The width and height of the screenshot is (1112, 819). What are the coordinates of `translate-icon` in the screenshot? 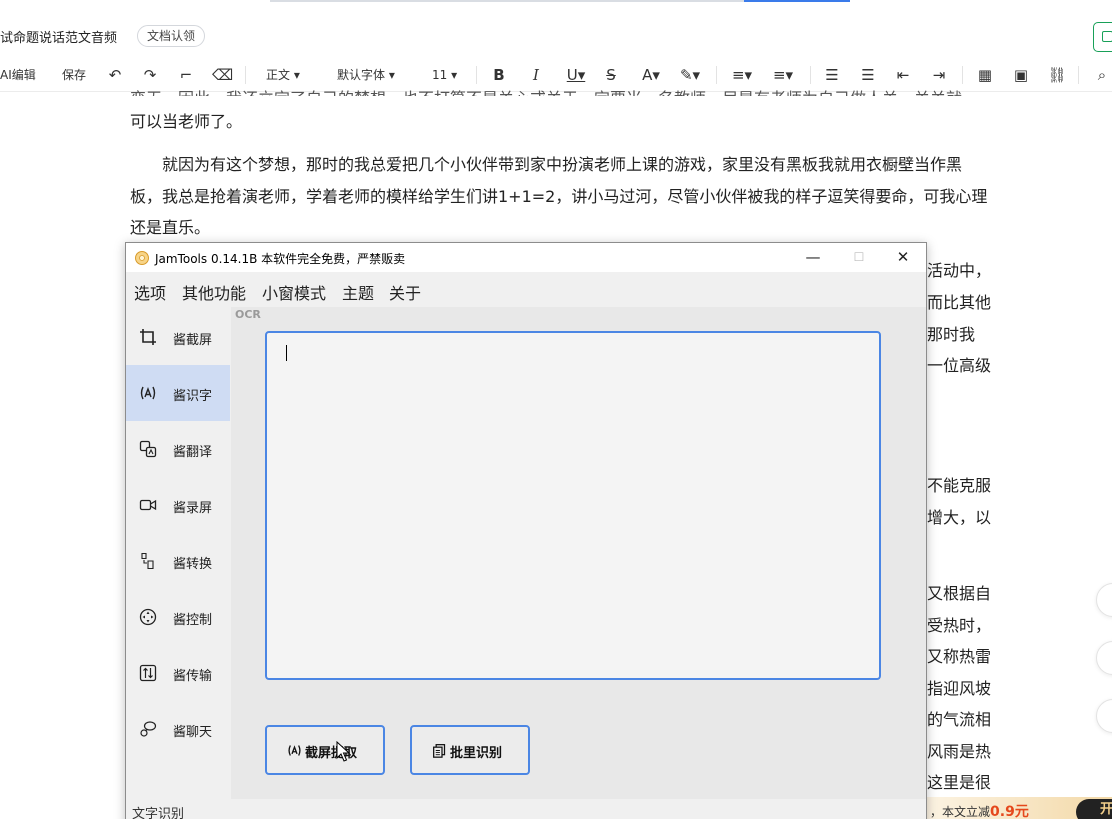 It's located at (148, 449).